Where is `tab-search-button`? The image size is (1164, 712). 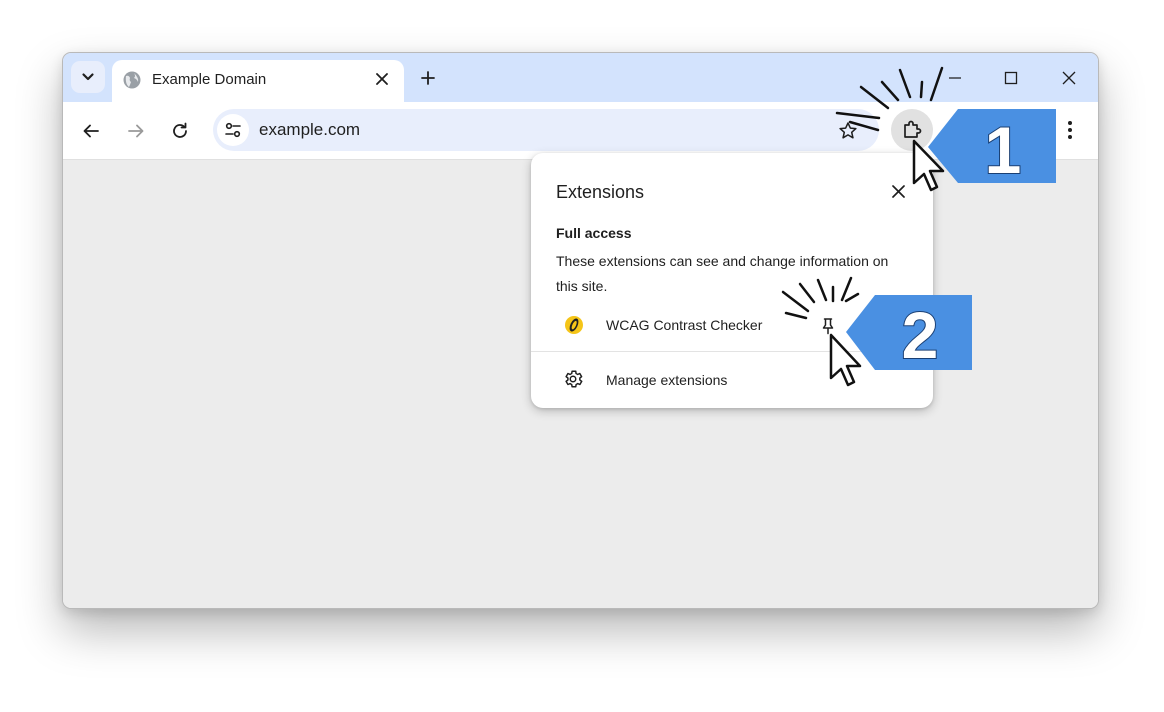 tab-search-button is located at coordinates (88, 77).